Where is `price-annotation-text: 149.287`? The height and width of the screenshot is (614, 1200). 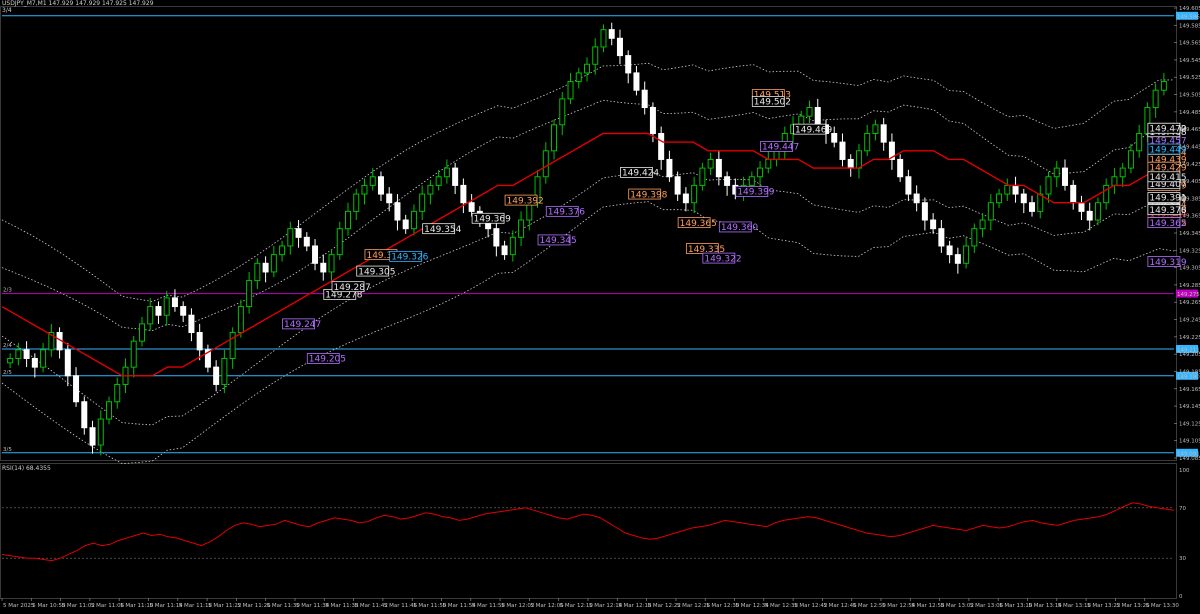
price-annotation-text: 149.287 is located at coordinates (352, 288).